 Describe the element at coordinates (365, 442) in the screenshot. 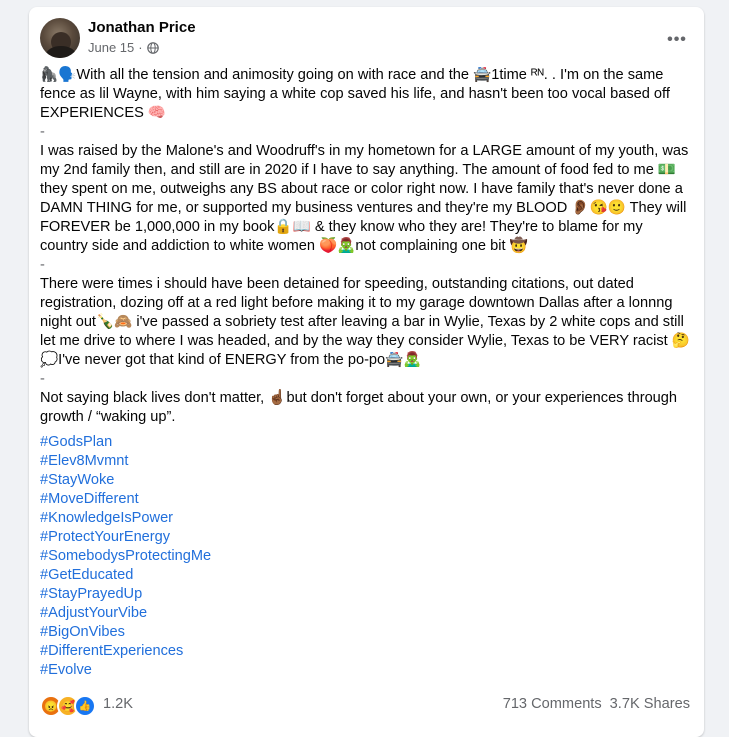

I see `hashtag-link: #GodsPlan` at that location.